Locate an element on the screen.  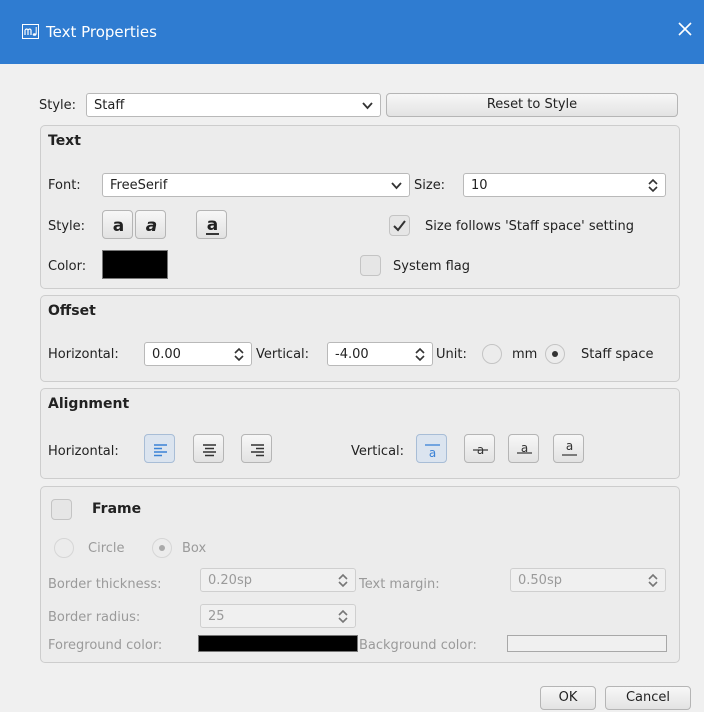
vertical-offset-spinbox: -4.00 is located at coordinates (380, 354).